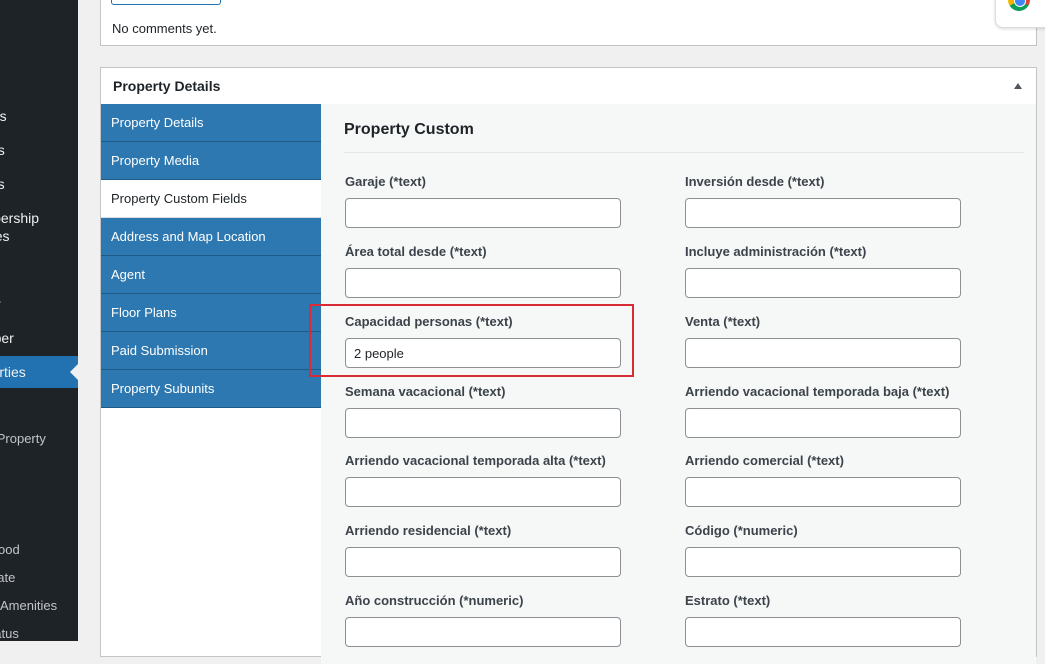 The image size is (1045, 664). I want to click on area-total-desde-input, so click(483, 283).